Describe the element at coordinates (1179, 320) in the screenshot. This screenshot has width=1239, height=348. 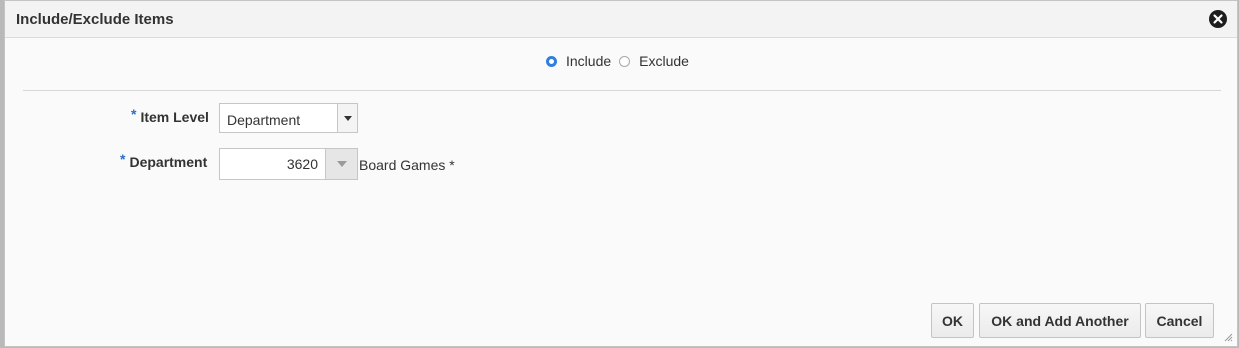
I see `cancel-button: Cancel` at that location.